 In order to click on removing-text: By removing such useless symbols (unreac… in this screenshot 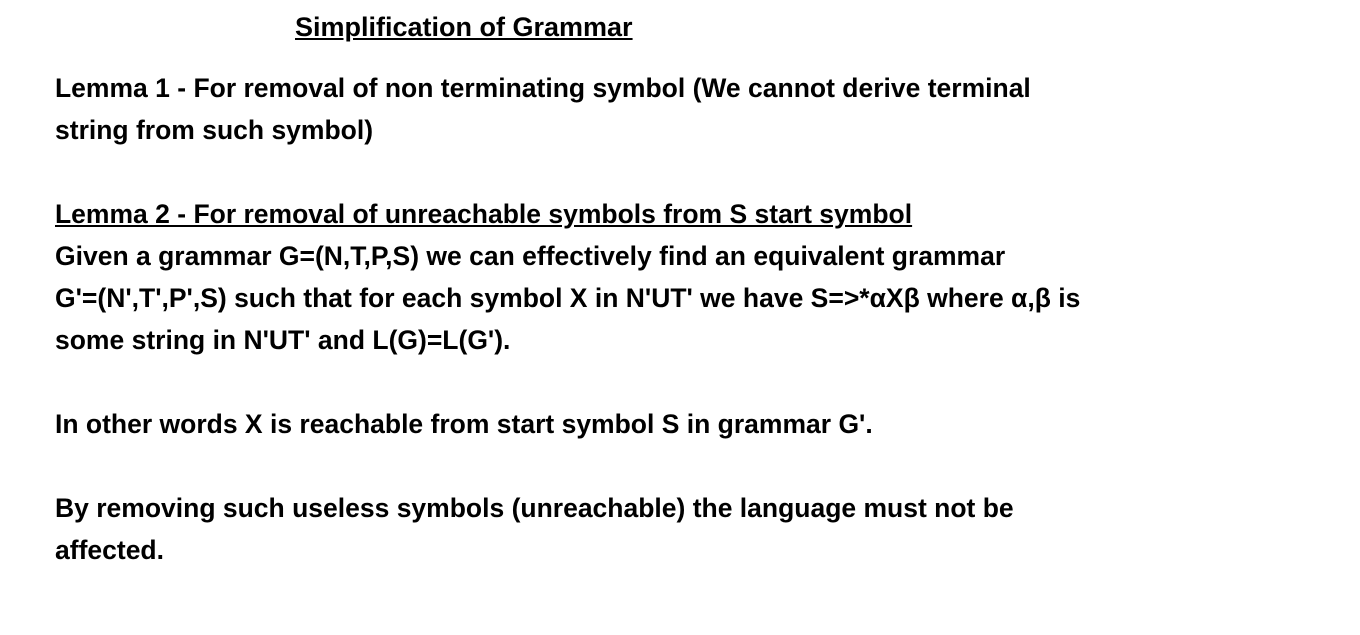, I will do `click(534, 508)`.